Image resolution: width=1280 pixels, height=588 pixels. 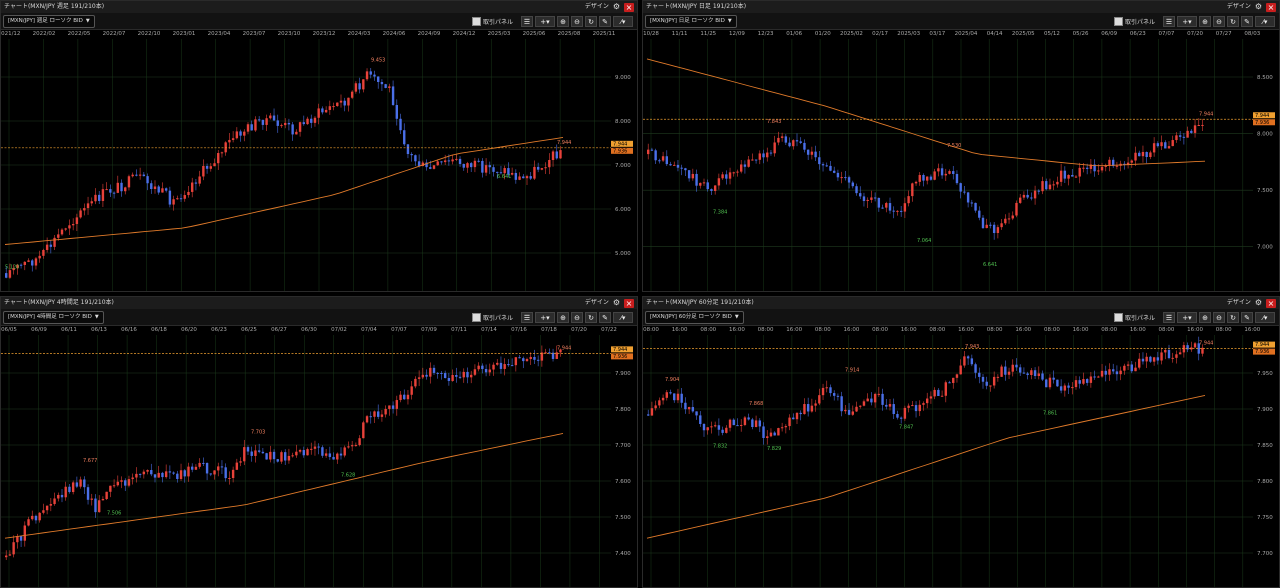 What do you see at coordinates (129, 330) in the screenshot?
I see `date-tick: 06/16` at bounding box center [129, 330].